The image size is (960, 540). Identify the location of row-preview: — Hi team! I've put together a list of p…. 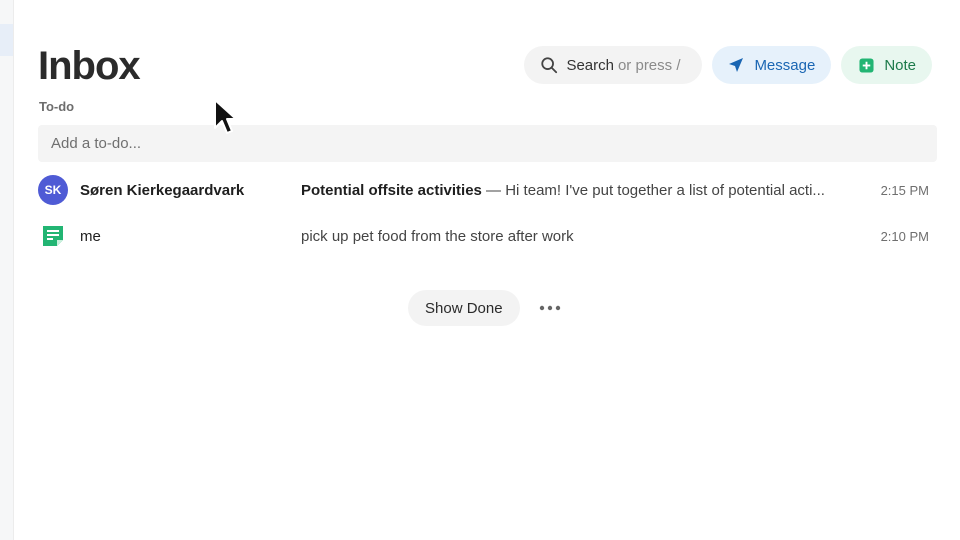
(653, 190).